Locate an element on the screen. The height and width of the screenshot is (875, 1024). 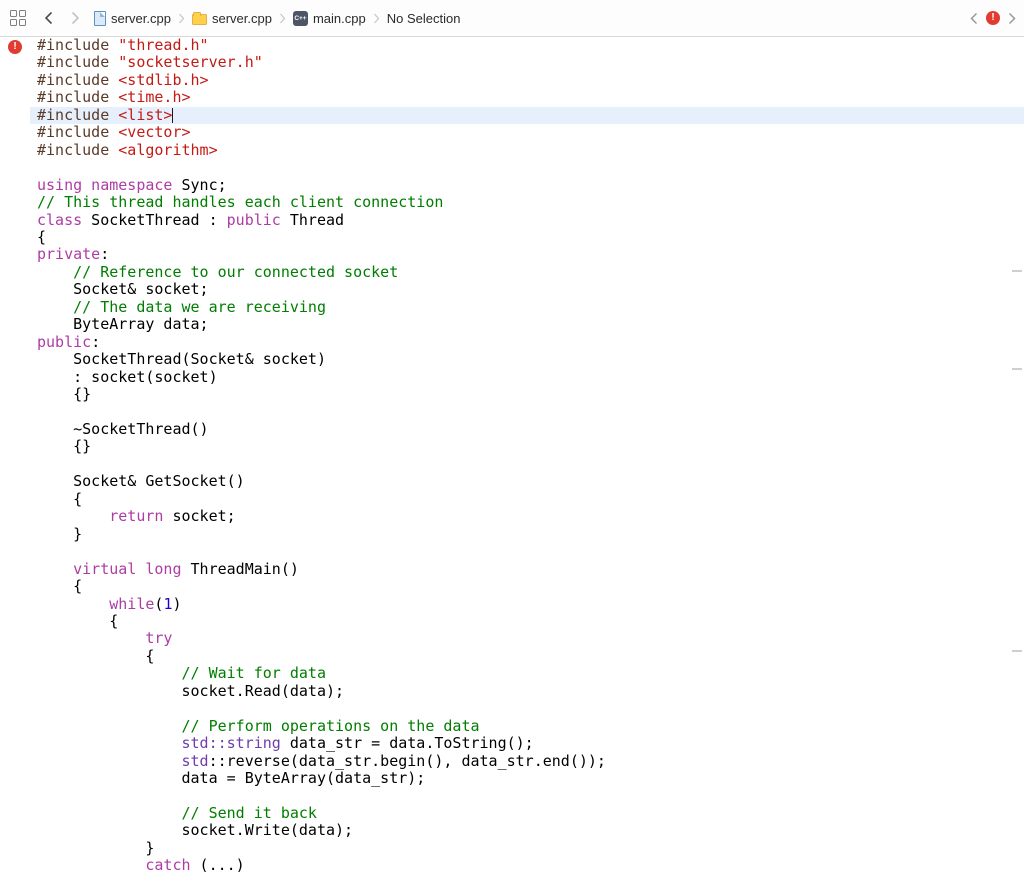
gutter: ! is located at coordinates (15, 456).